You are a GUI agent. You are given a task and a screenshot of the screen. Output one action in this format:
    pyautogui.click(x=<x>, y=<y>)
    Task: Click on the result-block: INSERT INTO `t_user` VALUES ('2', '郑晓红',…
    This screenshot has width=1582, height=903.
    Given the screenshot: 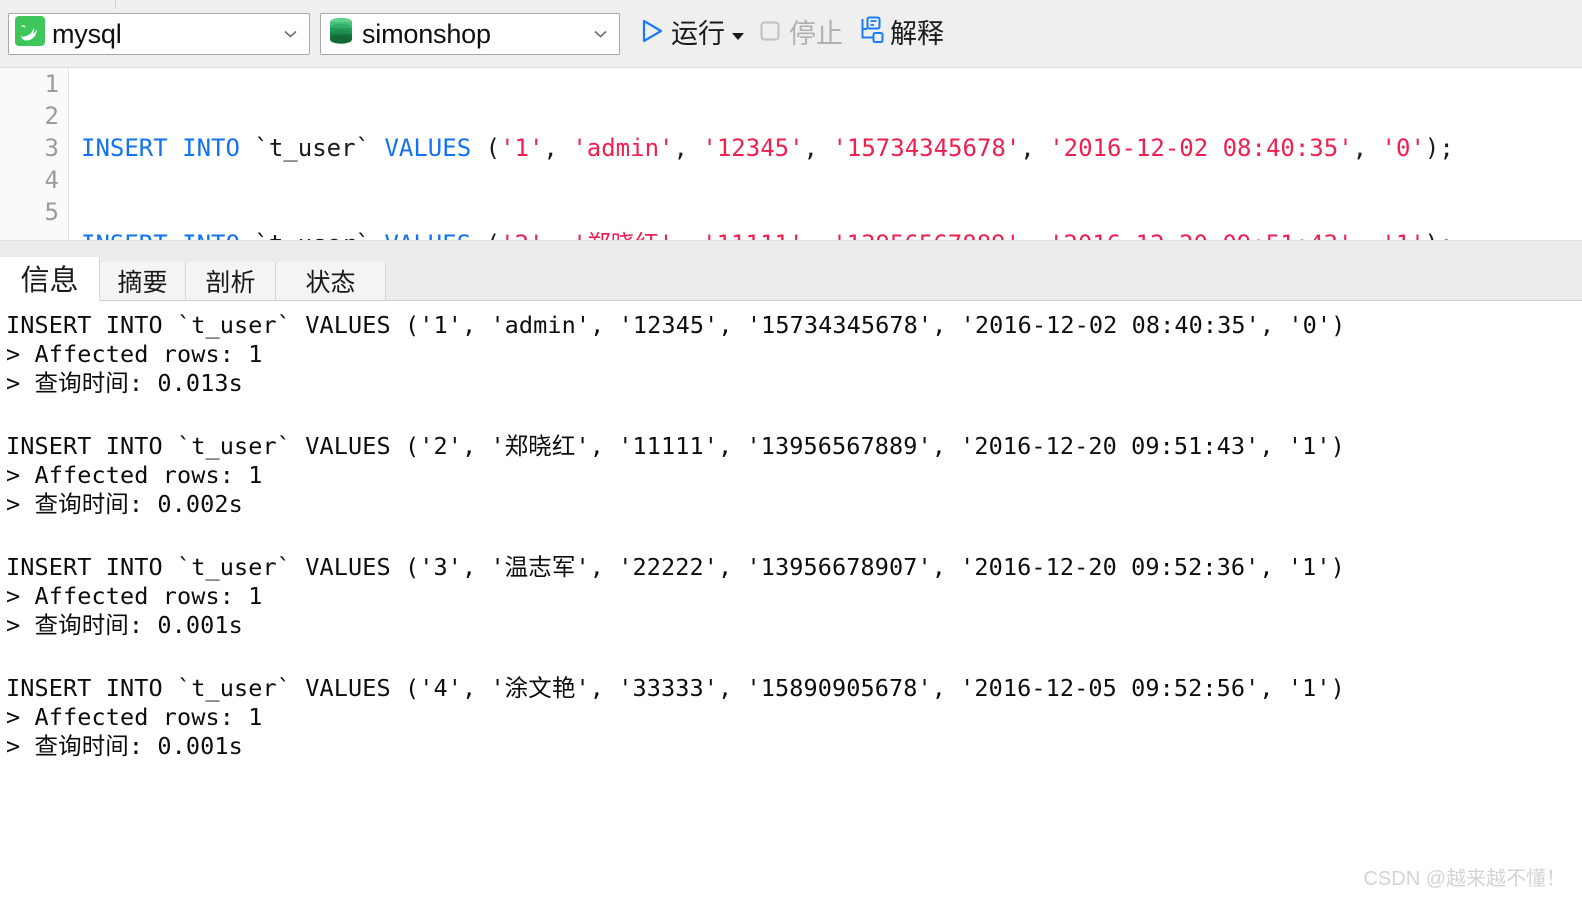 What is the action you would take?
    pyautogui.click(x=791, y=475)
    